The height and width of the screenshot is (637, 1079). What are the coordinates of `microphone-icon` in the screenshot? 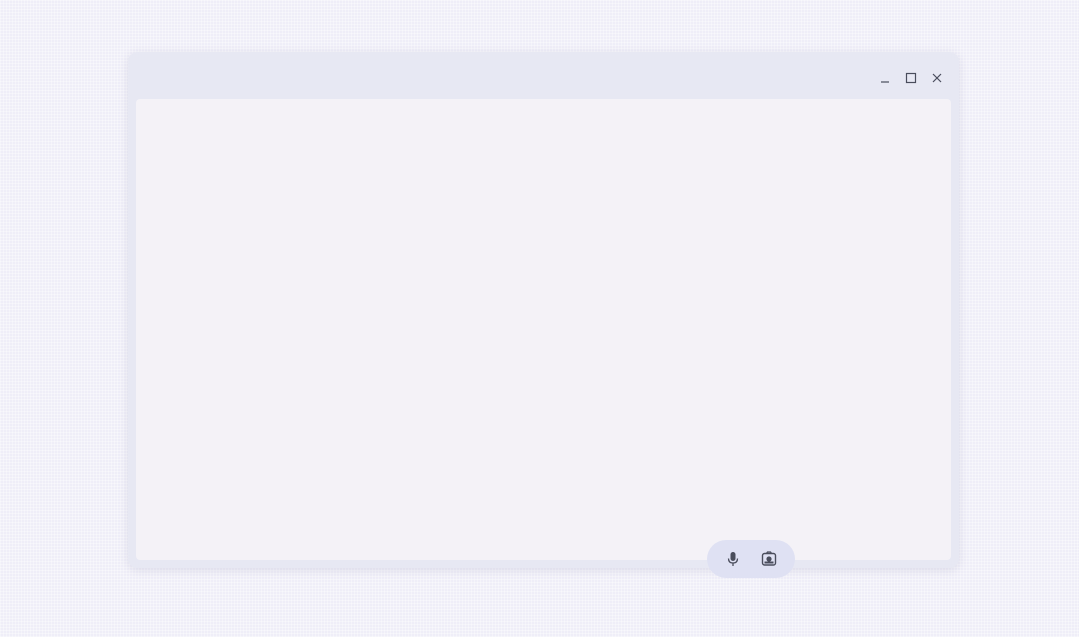 It's located at (733, 559).